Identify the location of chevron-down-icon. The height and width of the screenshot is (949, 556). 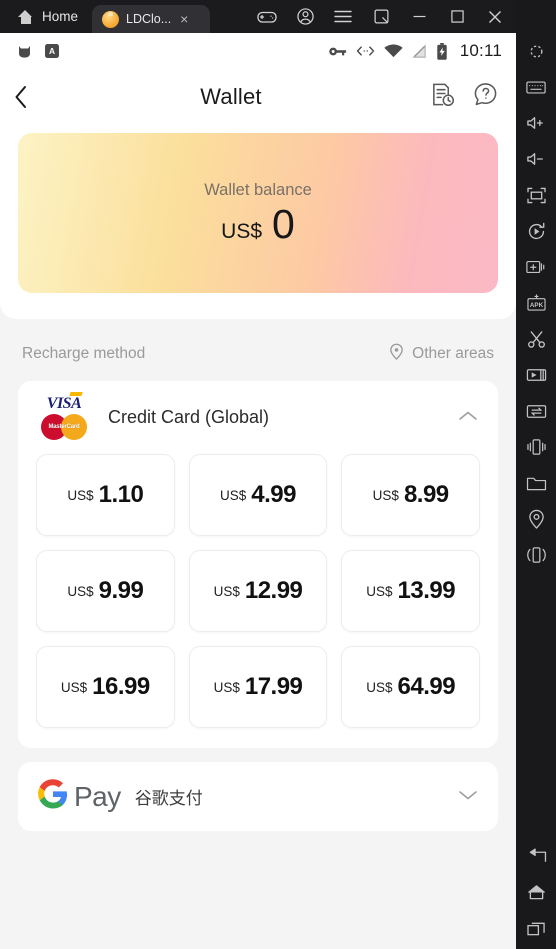
(468, 797).